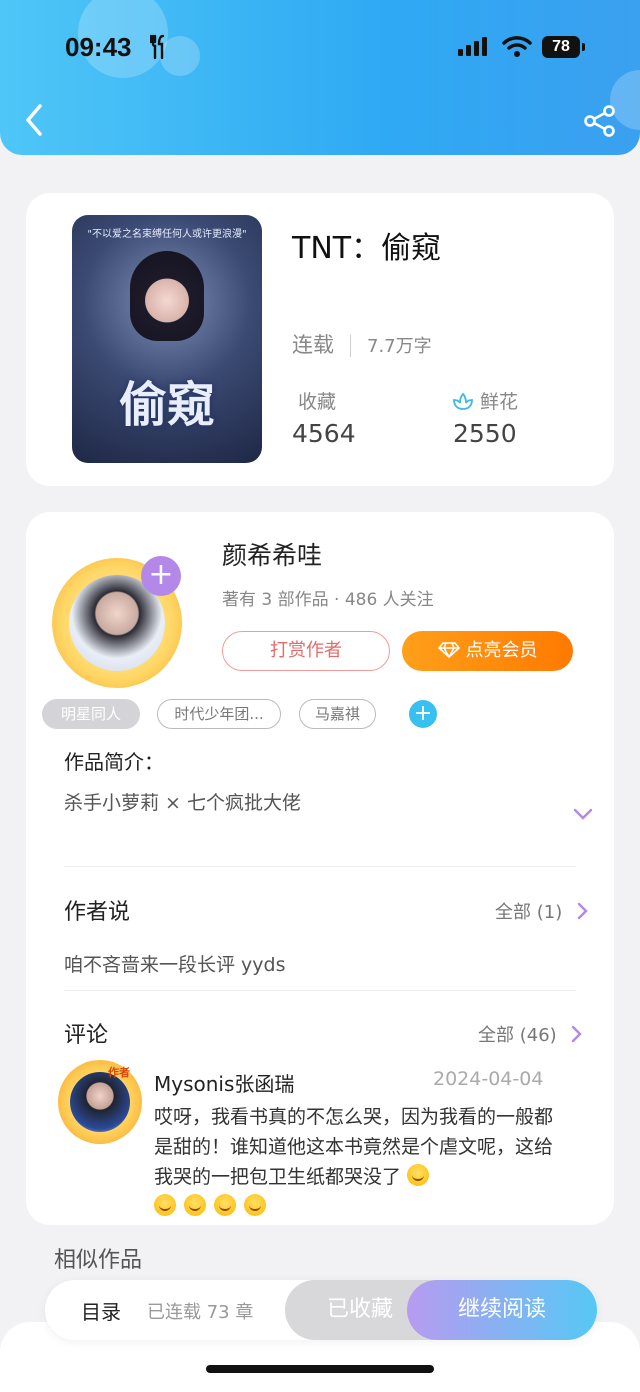 The width and height of the screenshot is (640, 1392). What do you see at coordinates (101, 1310) in the screenshot?
I see `toc-button: 目录` at bounding box center [101, 1310].